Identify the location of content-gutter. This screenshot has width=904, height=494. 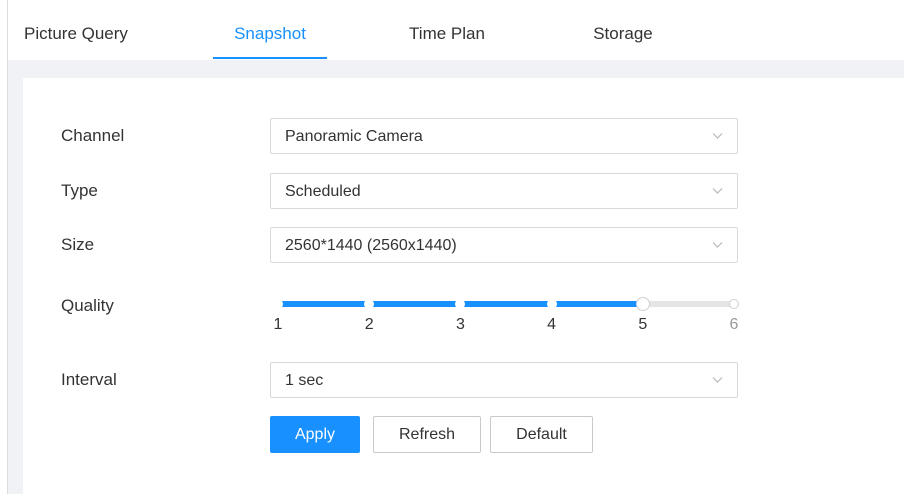
(15, 277).